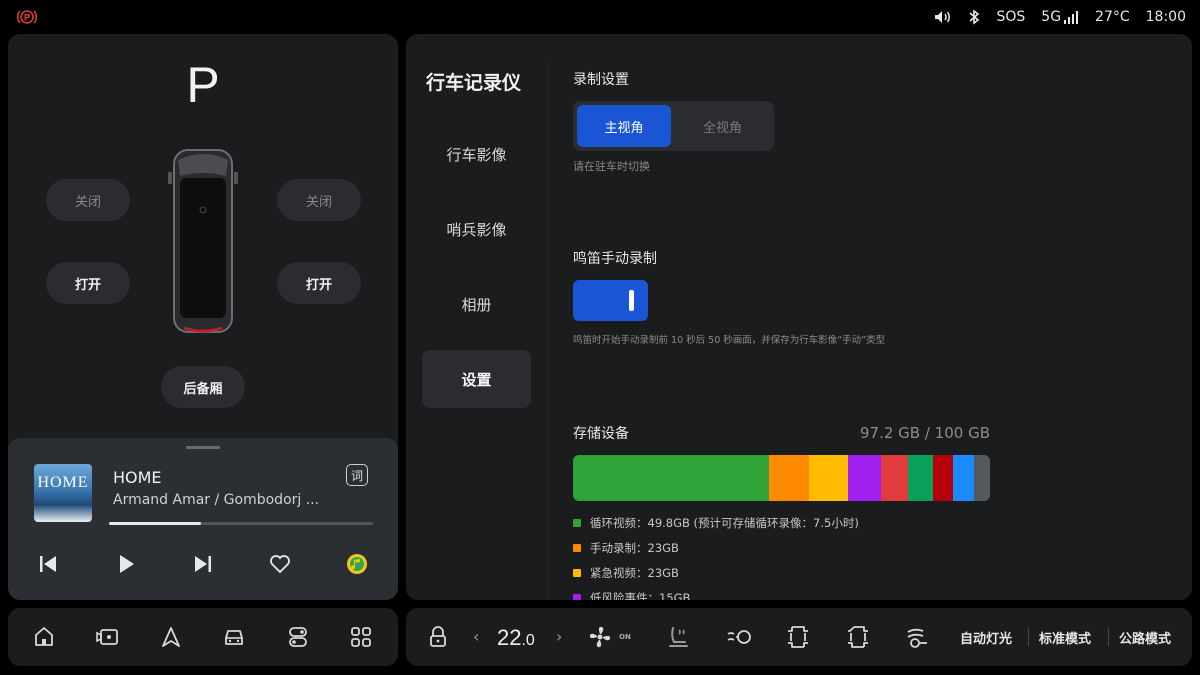 This screenshot has width=1200, height=675. What do you see at coordinates (547, 331) in the screenshot?
I see `sidebar-divider` at bounding box center [547, 331].